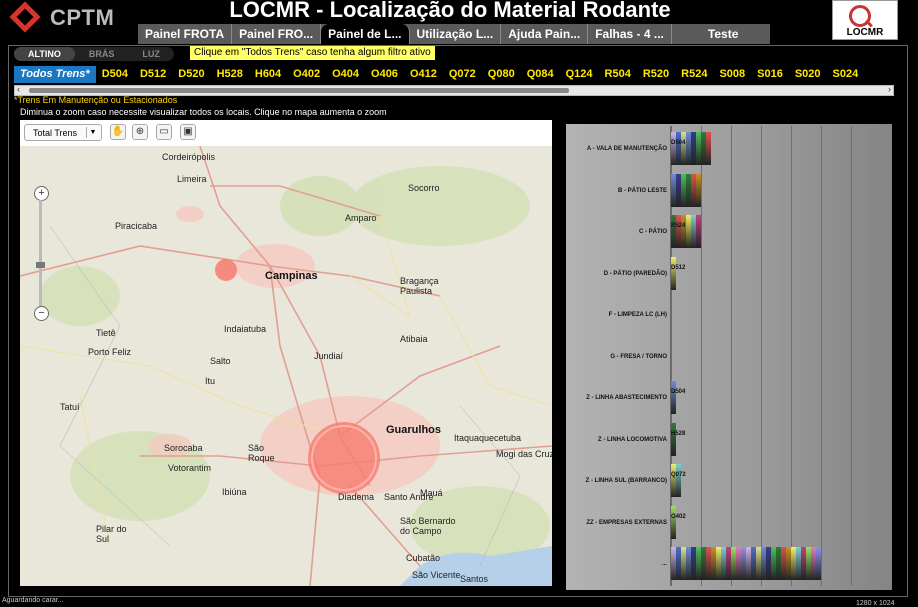 The height and width of the screenshot is (607, 918). Describe the element at coordinates (63, 132) in the screenshot. I see `trains-select: Total Trens ▼` at that location.